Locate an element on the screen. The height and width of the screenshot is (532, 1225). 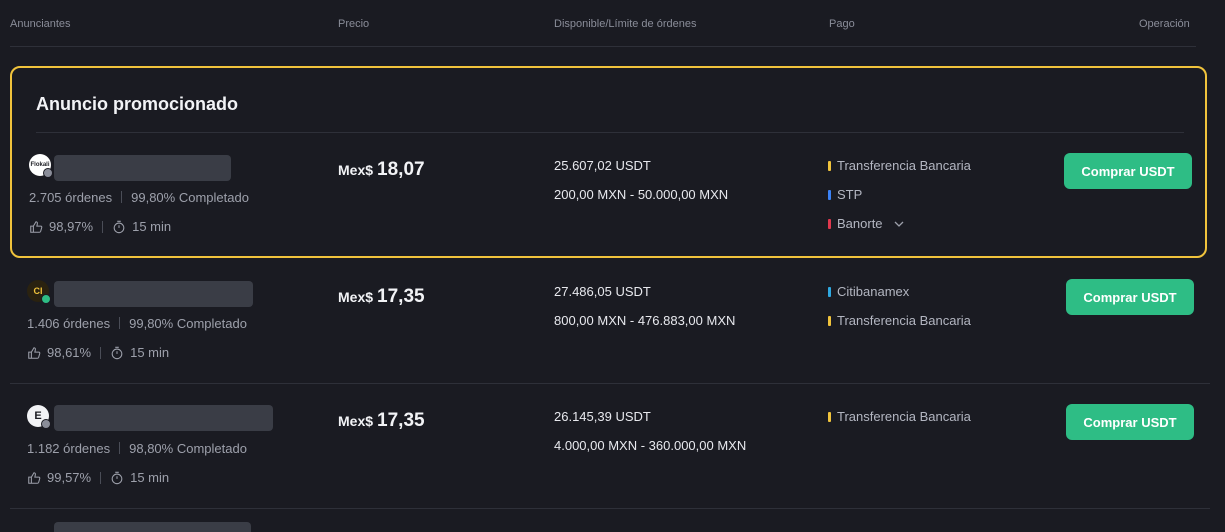
payment-label: STP is located at coordinates (850, 194).